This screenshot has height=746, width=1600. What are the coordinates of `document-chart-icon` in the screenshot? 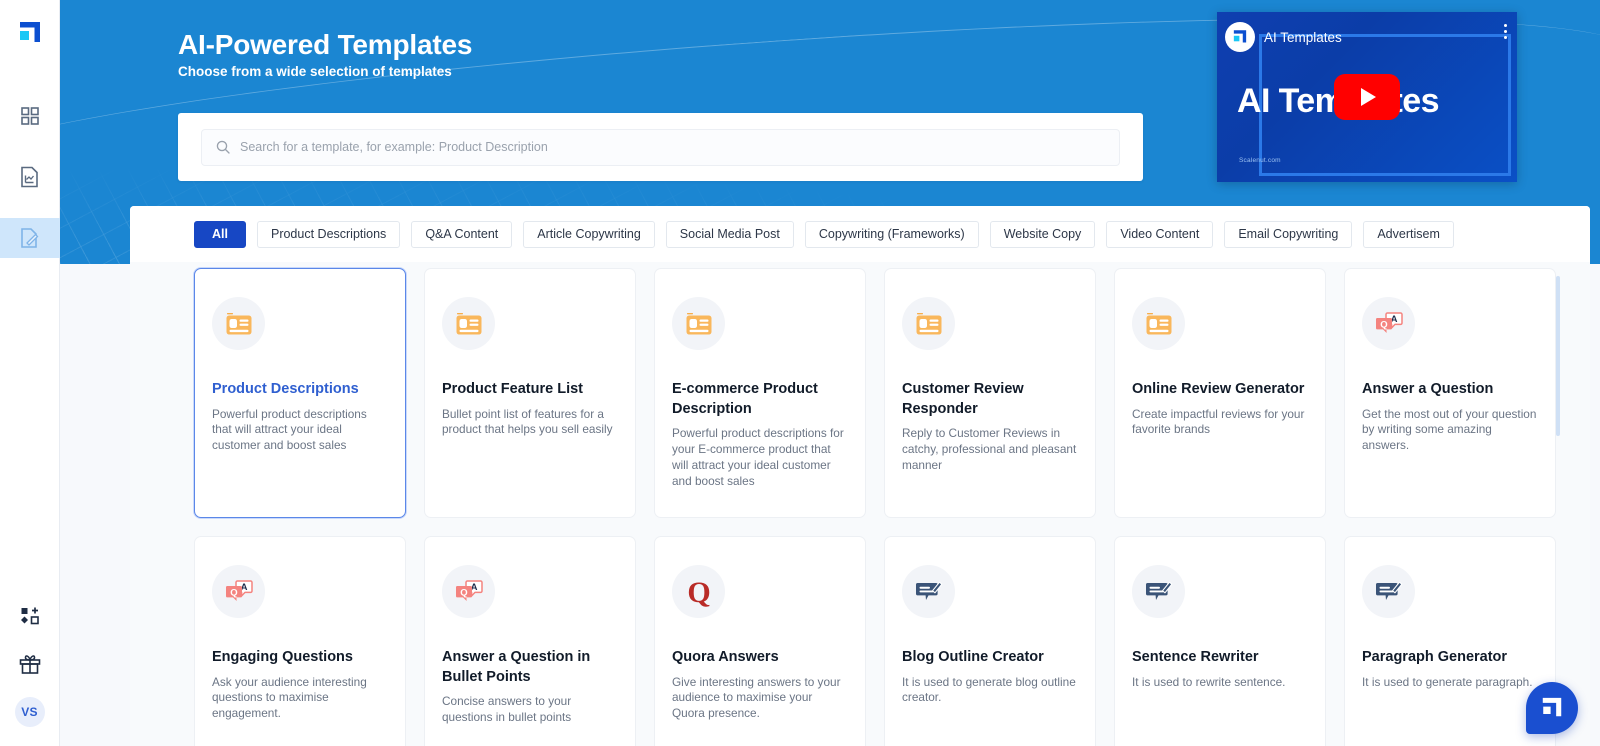 It's located at (29, 177).